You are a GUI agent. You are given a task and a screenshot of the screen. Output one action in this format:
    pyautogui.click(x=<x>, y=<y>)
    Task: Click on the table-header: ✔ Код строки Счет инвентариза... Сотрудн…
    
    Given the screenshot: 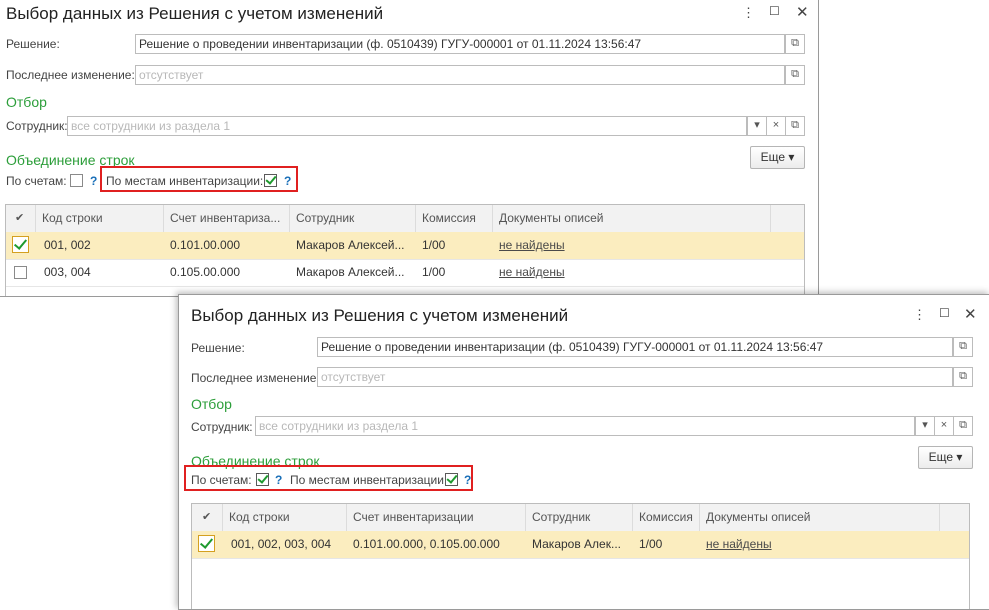 What is the action you would take?
    pyautogui.click(x=405, y=219)
    